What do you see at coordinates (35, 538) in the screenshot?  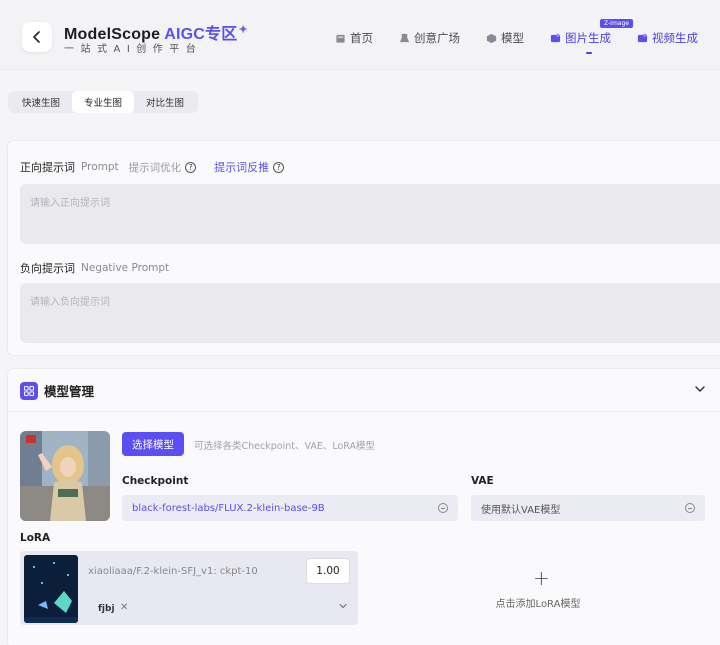 I see `lora-label: LoRA` at bounding box center [35, 538].